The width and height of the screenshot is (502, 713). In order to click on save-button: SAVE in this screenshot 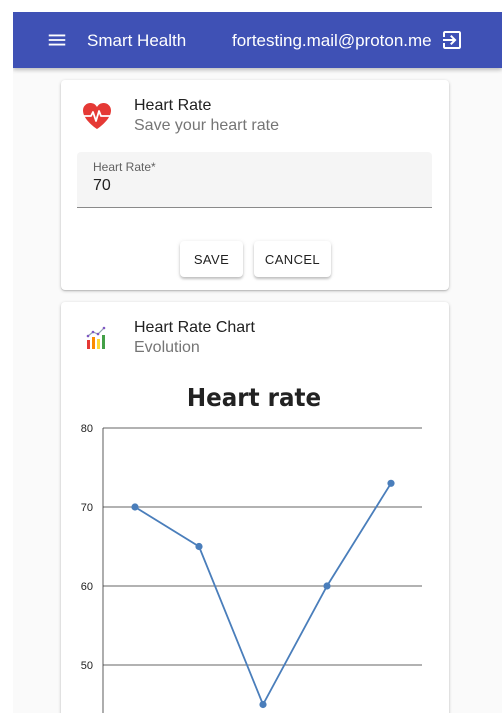, I will do `click(211, 259)`.